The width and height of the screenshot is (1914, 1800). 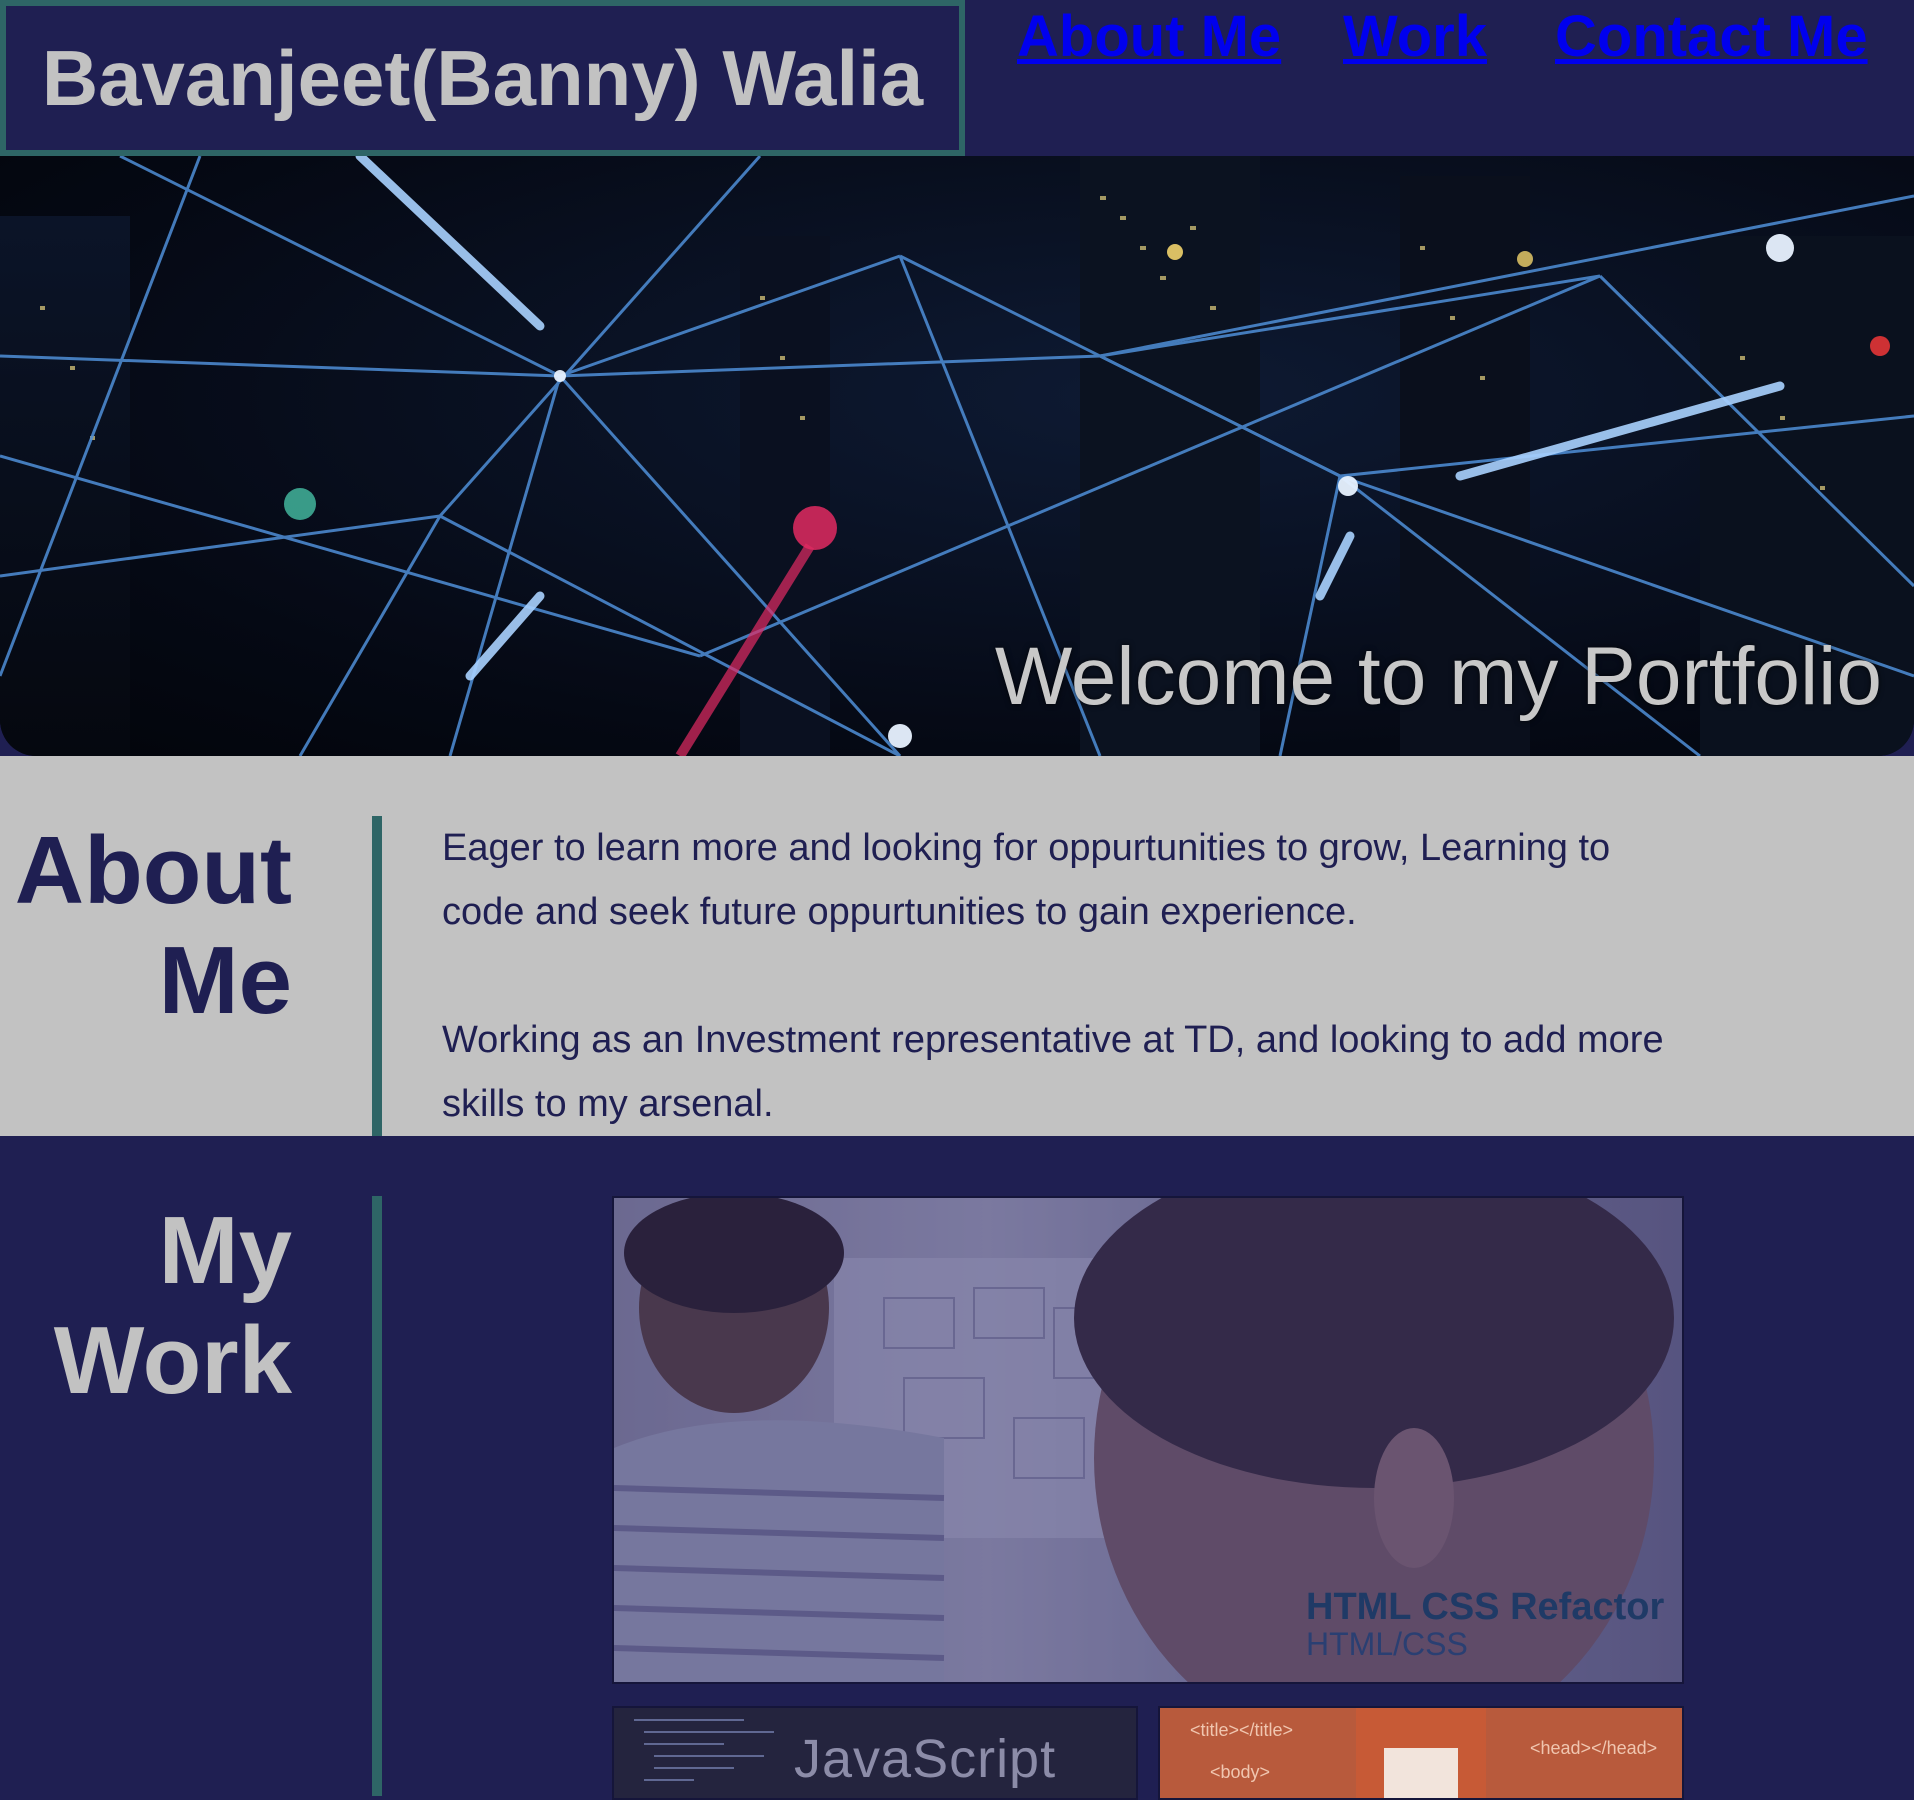 I want to click on project-tech: HTML/CSS, so click(x=1387, y=1644).